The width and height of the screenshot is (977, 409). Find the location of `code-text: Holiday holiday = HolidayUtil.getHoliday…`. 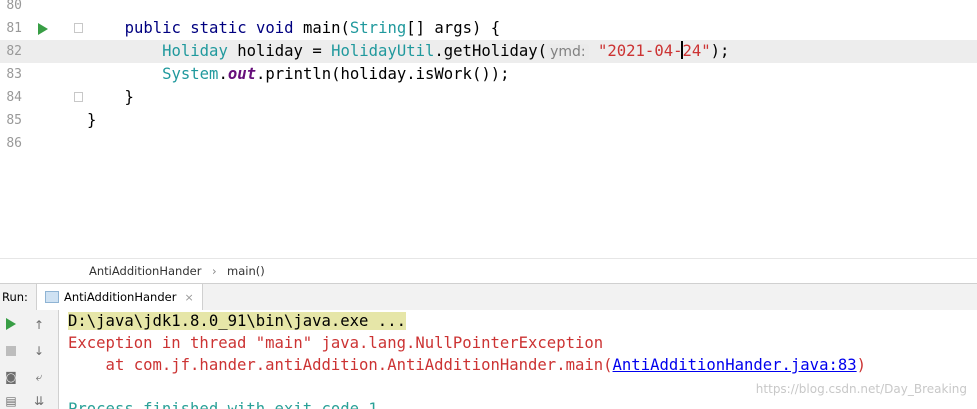

code-text: Holiday holiday = HolidayUtil.getHoliday… is located at coordinates (446, 50).